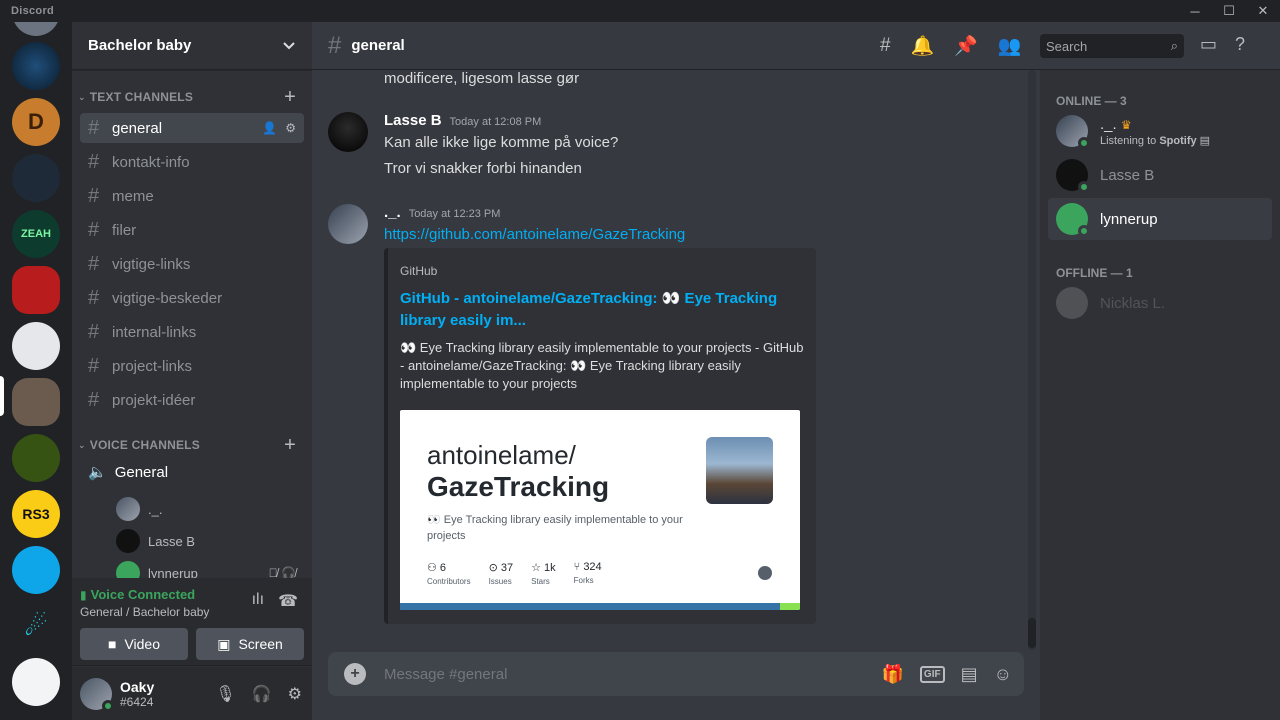 This screenshot has width=1280, height=720. I want to click on member-item: Nicklas L., so click(1160, 303).